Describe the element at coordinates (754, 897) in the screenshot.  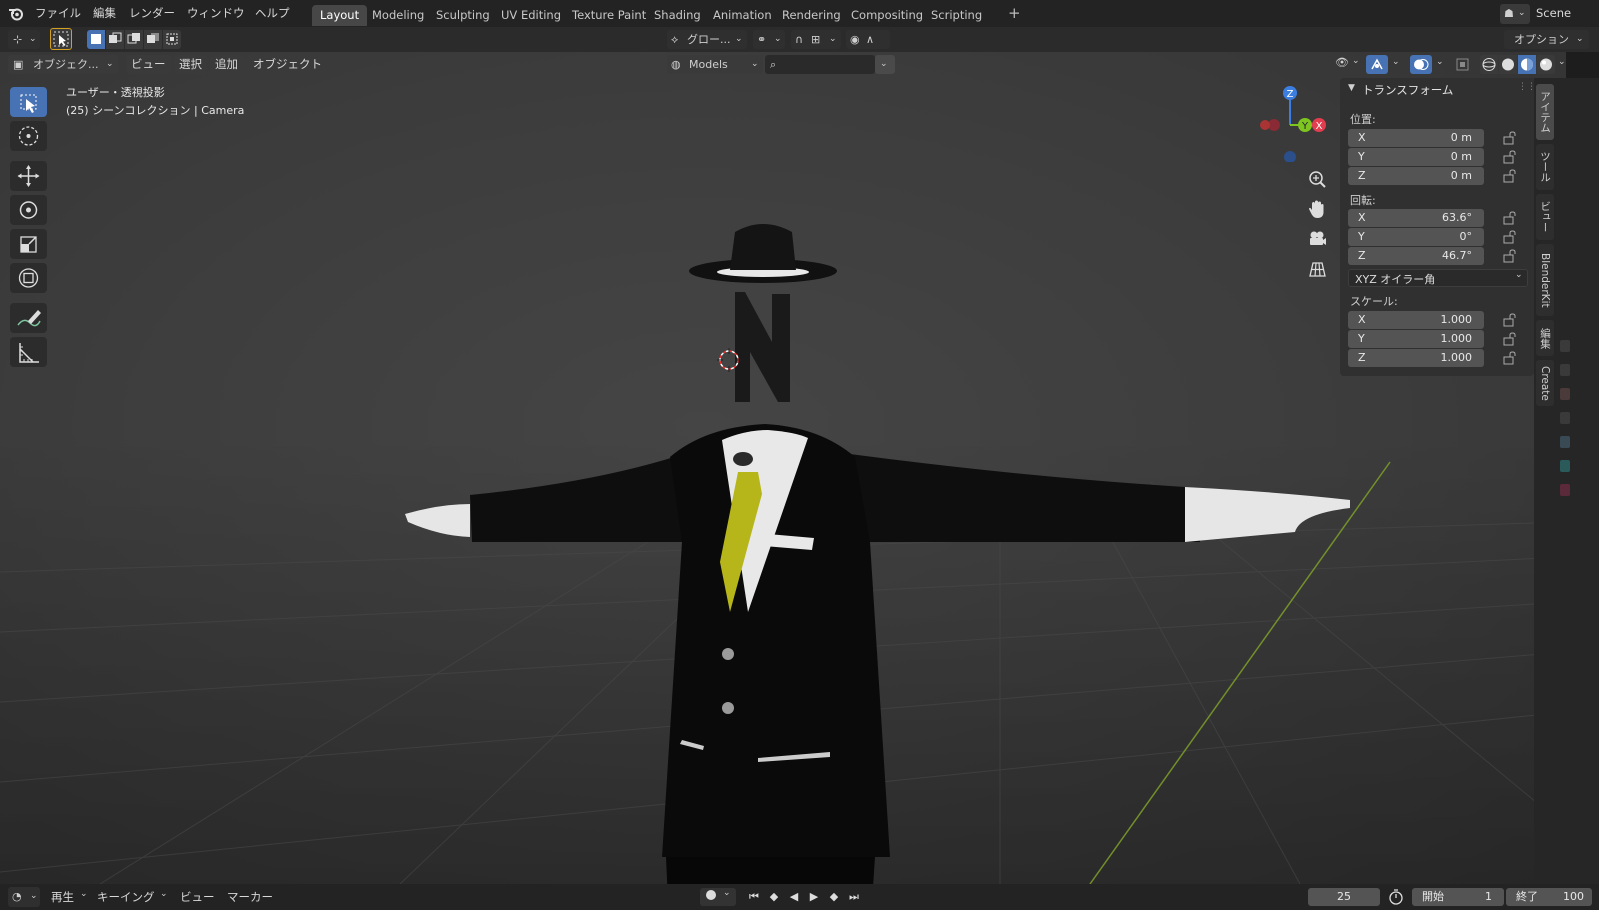
I see `jump-start-icon: ⏮` at that location.